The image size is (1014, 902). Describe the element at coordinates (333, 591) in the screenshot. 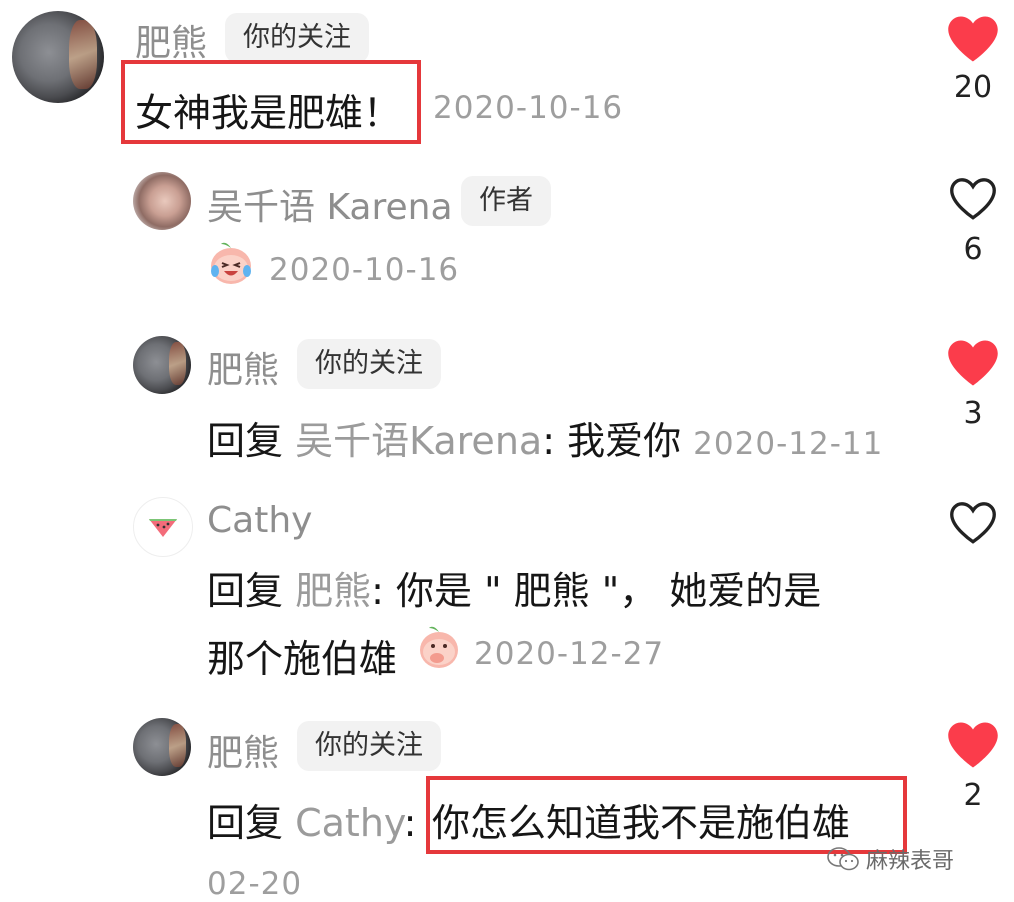

I see `reply-to-user: 肥熊` at that location.